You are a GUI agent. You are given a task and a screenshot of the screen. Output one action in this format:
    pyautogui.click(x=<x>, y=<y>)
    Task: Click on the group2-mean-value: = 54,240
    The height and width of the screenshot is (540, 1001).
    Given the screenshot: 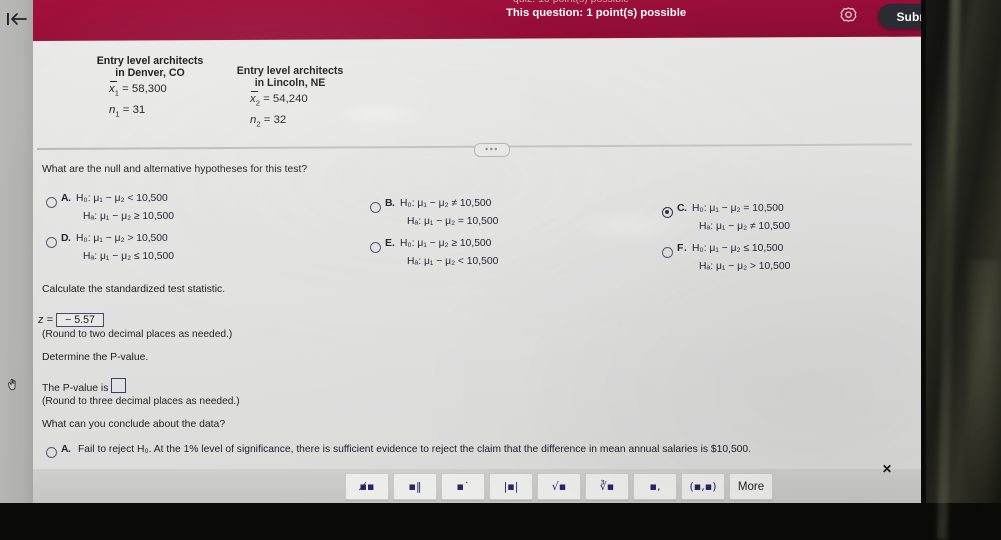 What is the action you would take?
    pyautogui.click(x=285, y=99)
    